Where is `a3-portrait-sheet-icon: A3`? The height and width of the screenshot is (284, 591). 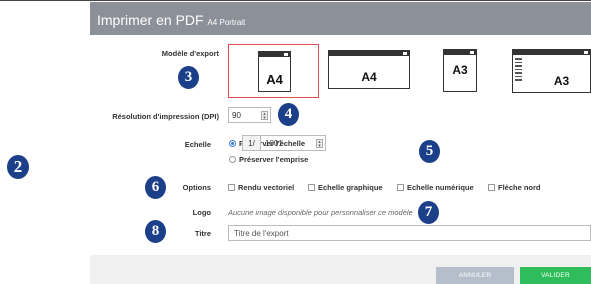 a3-portrait-sheet-icon: A3 is located at coordinates (460, 70).